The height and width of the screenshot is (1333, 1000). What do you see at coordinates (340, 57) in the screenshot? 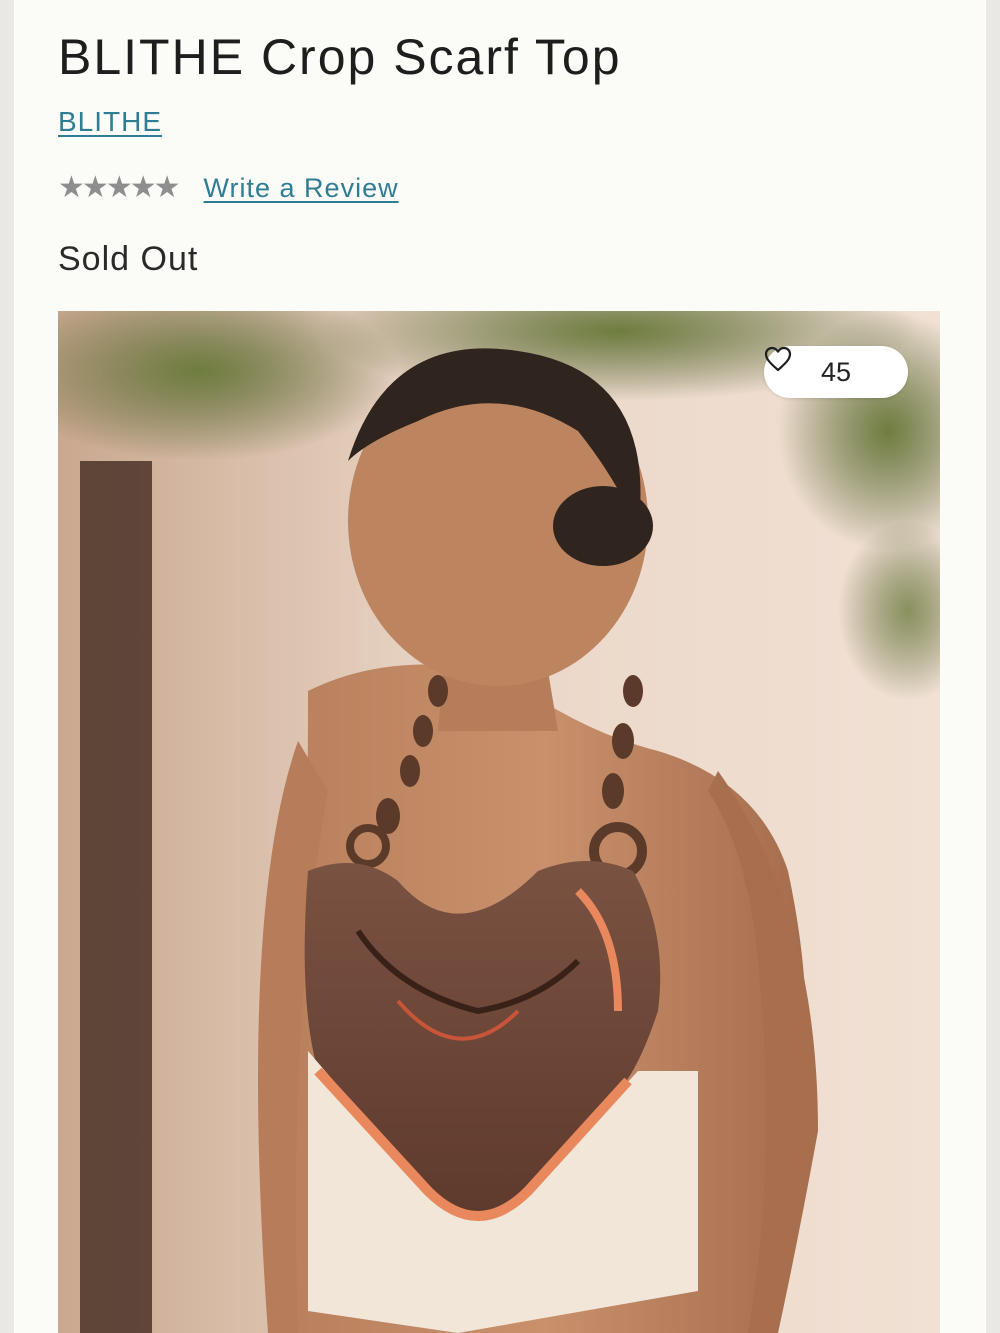
I see `product-title: BLITHE Crop Scarf Top` at bounding box center [340, 57].